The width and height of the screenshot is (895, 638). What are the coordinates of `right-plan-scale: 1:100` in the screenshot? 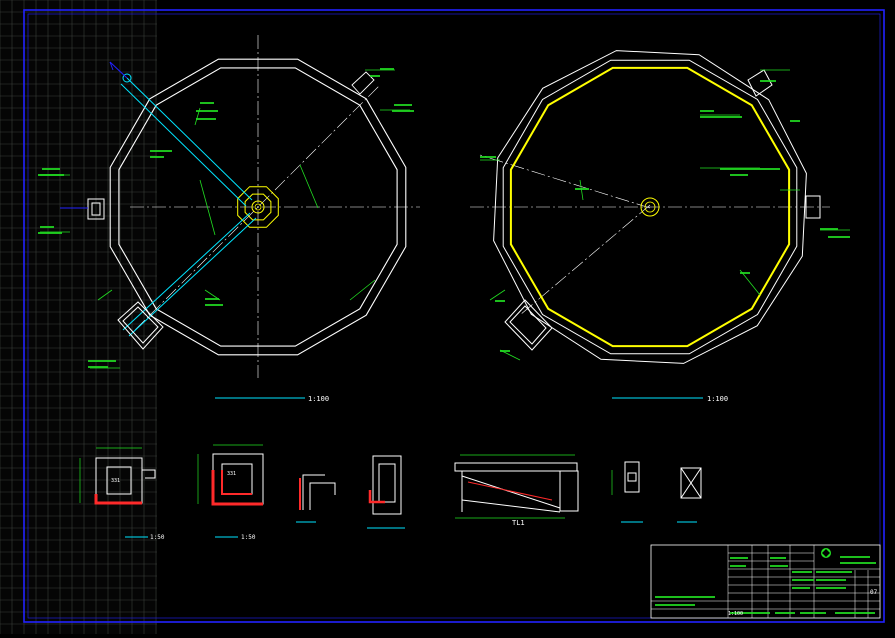 It's located at (717, 399).